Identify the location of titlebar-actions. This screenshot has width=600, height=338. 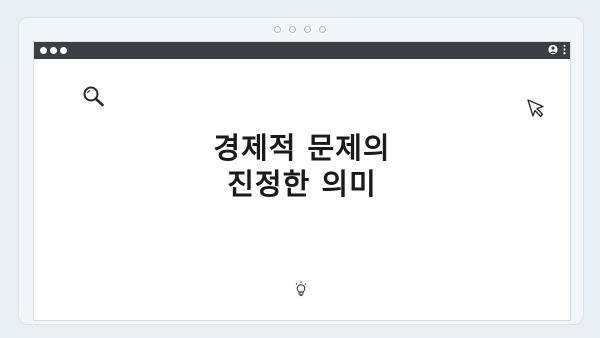
(557, 49).